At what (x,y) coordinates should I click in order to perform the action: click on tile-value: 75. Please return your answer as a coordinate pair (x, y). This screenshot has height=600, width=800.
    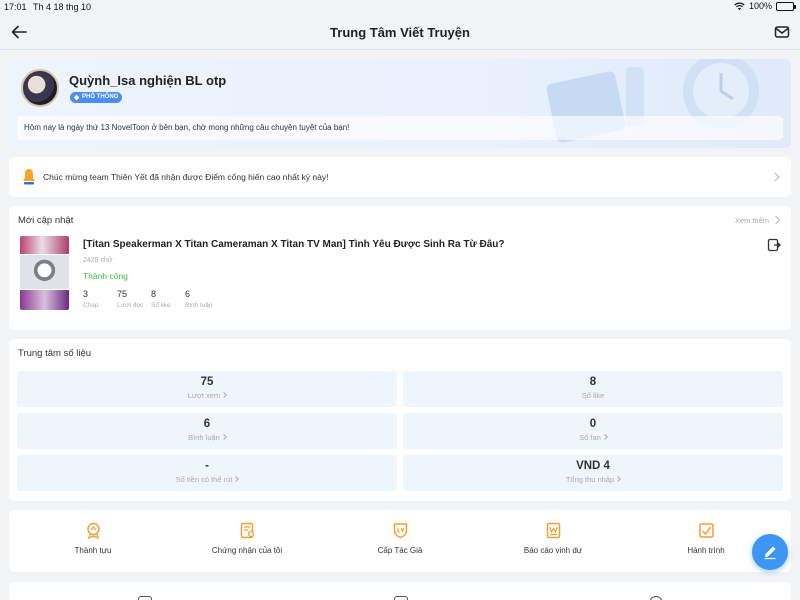
    Looking at the image, I should click on (207, 382).